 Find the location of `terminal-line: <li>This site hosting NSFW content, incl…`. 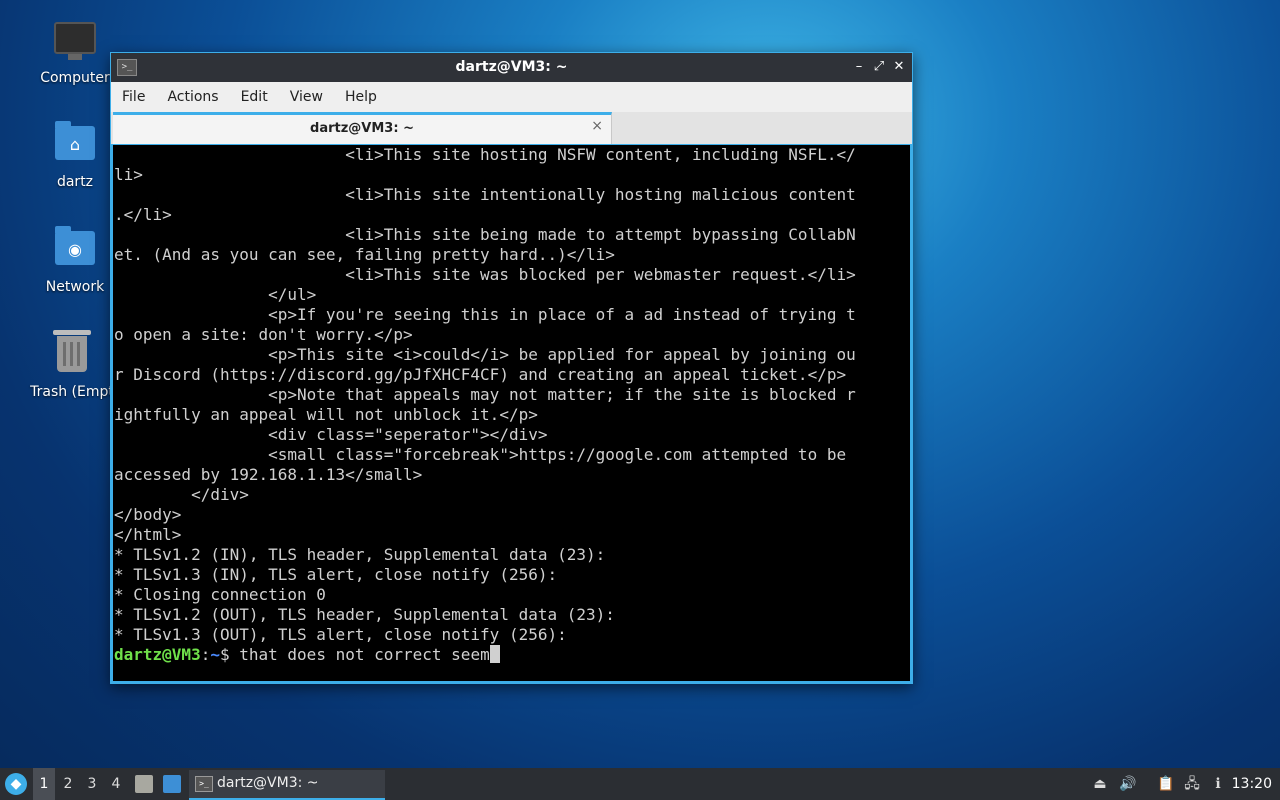

terminal-line: <li>This site hosting NSFW content, incl… is located at coordinates (485, 154).